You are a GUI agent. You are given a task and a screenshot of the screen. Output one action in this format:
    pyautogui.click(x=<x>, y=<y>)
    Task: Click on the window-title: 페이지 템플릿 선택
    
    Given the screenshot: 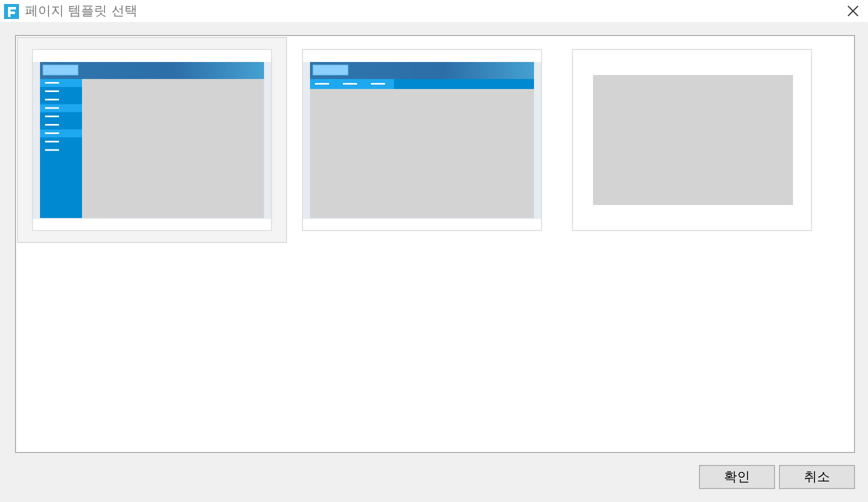 What is the action you would take?
    pyautogui.click(x=81, y=11)
    